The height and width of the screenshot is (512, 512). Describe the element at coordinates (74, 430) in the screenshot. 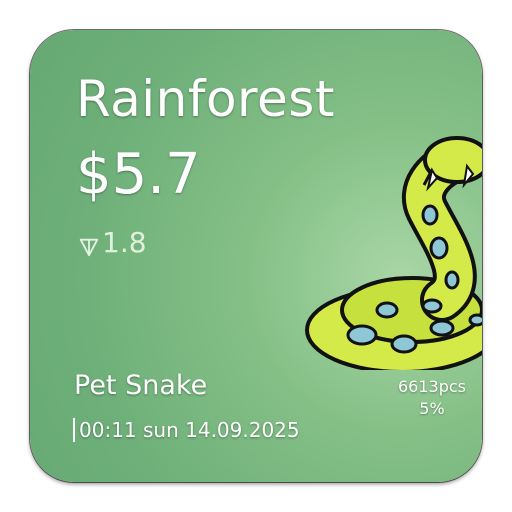

I see `divider` at that location.